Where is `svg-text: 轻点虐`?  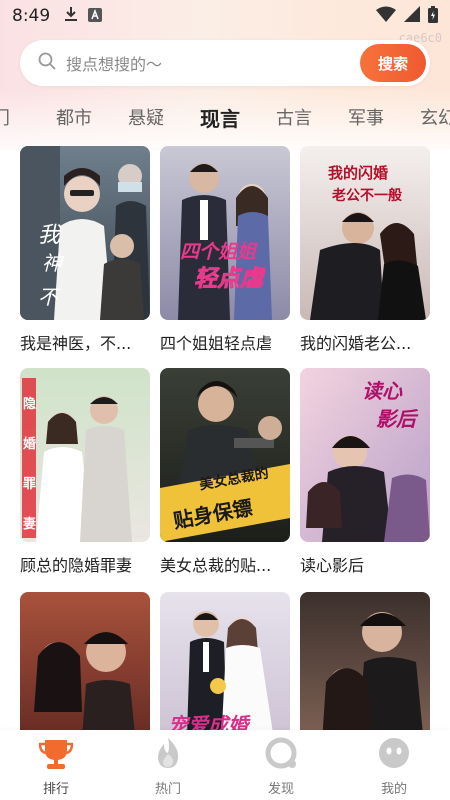
svg-text: 轻点虐 is located at coordinates (230, 278).